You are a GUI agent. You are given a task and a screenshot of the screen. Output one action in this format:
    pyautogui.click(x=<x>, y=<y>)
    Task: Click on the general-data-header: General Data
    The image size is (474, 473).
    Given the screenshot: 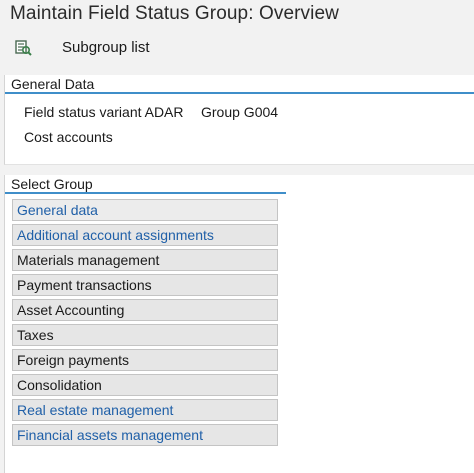 What is the action you would take?
    pyautogui.click(x=239, y=84)
    